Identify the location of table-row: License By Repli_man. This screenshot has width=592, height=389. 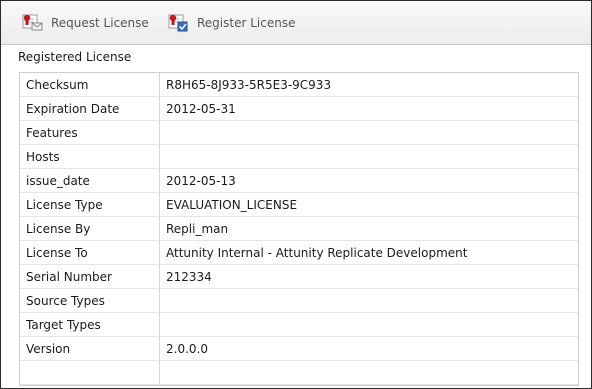
(299, 228).